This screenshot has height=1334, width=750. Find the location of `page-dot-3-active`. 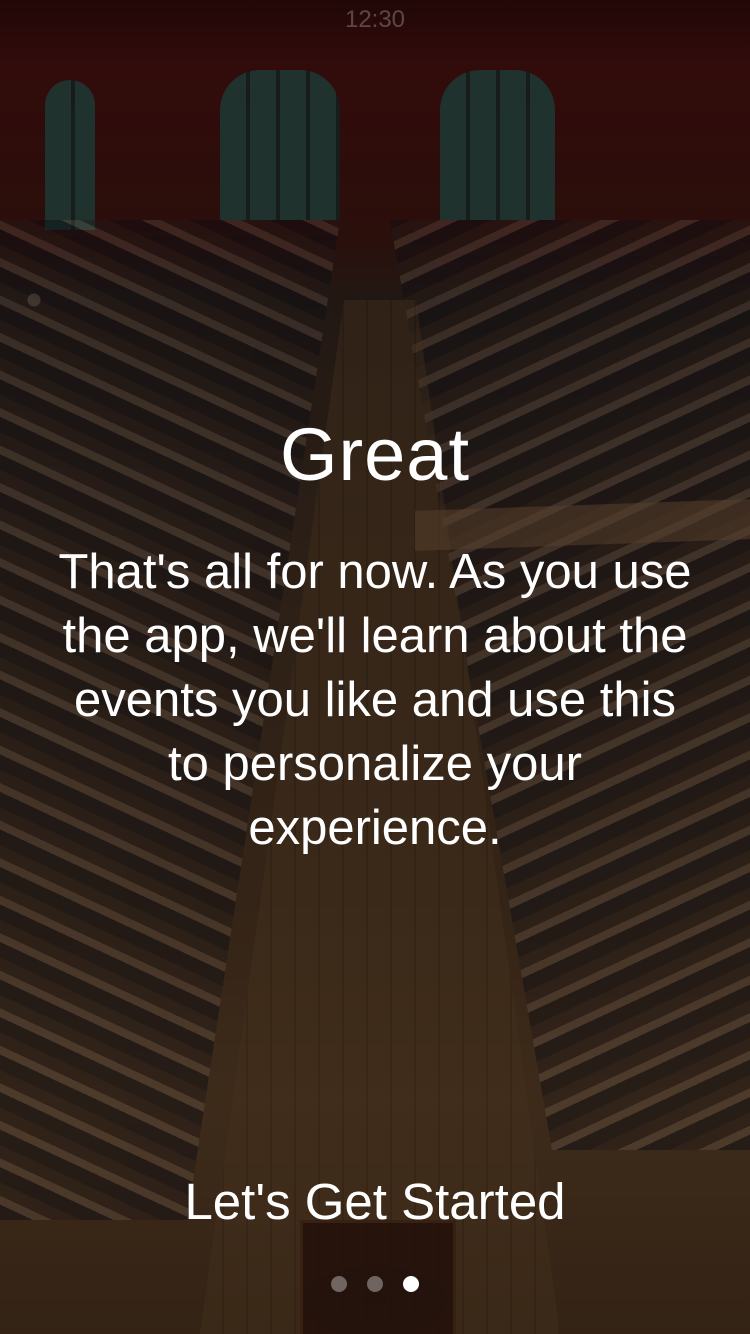

page-dot-3-active is located at coordinates (411, 1284).